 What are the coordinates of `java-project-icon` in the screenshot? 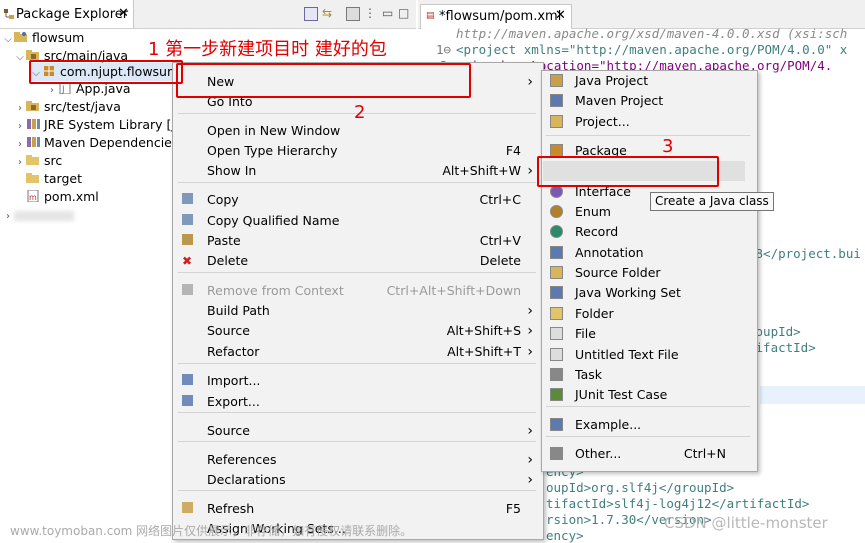 It's located at (556, 80).